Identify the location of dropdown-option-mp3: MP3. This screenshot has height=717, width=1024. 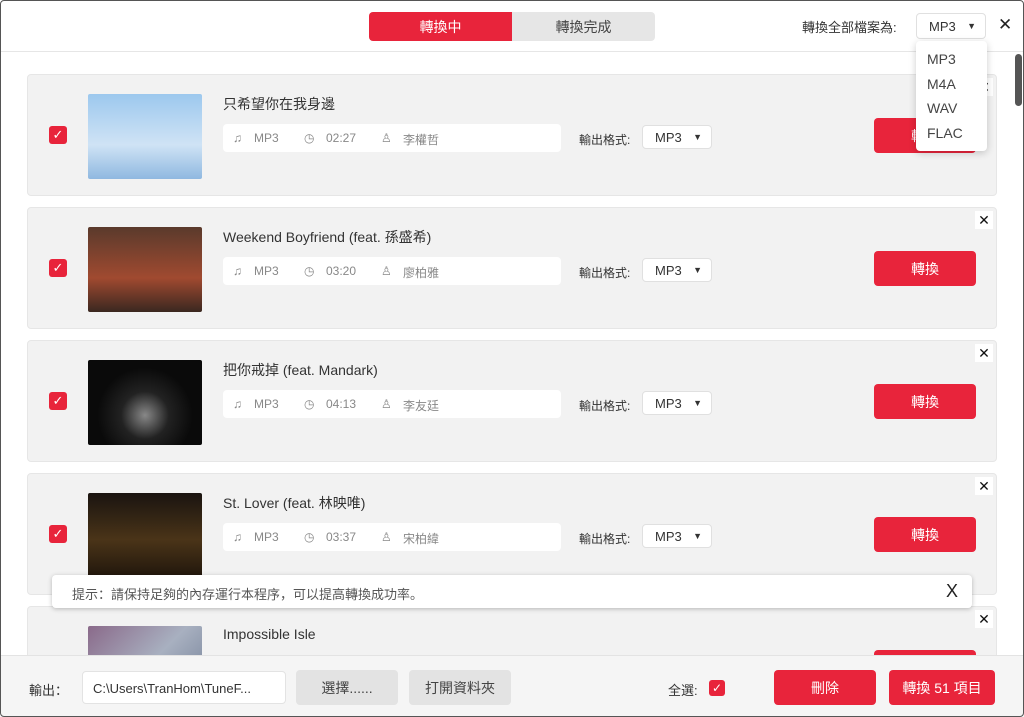
(951, 63).